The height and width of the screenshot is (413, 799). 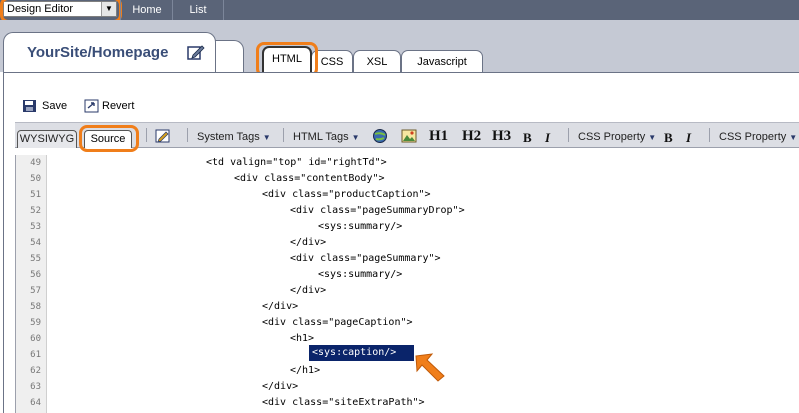 What do you see at coordinates (305, 371) in the screenshot?
I see `code-line: </h1>` at bounding box center [305, 371].